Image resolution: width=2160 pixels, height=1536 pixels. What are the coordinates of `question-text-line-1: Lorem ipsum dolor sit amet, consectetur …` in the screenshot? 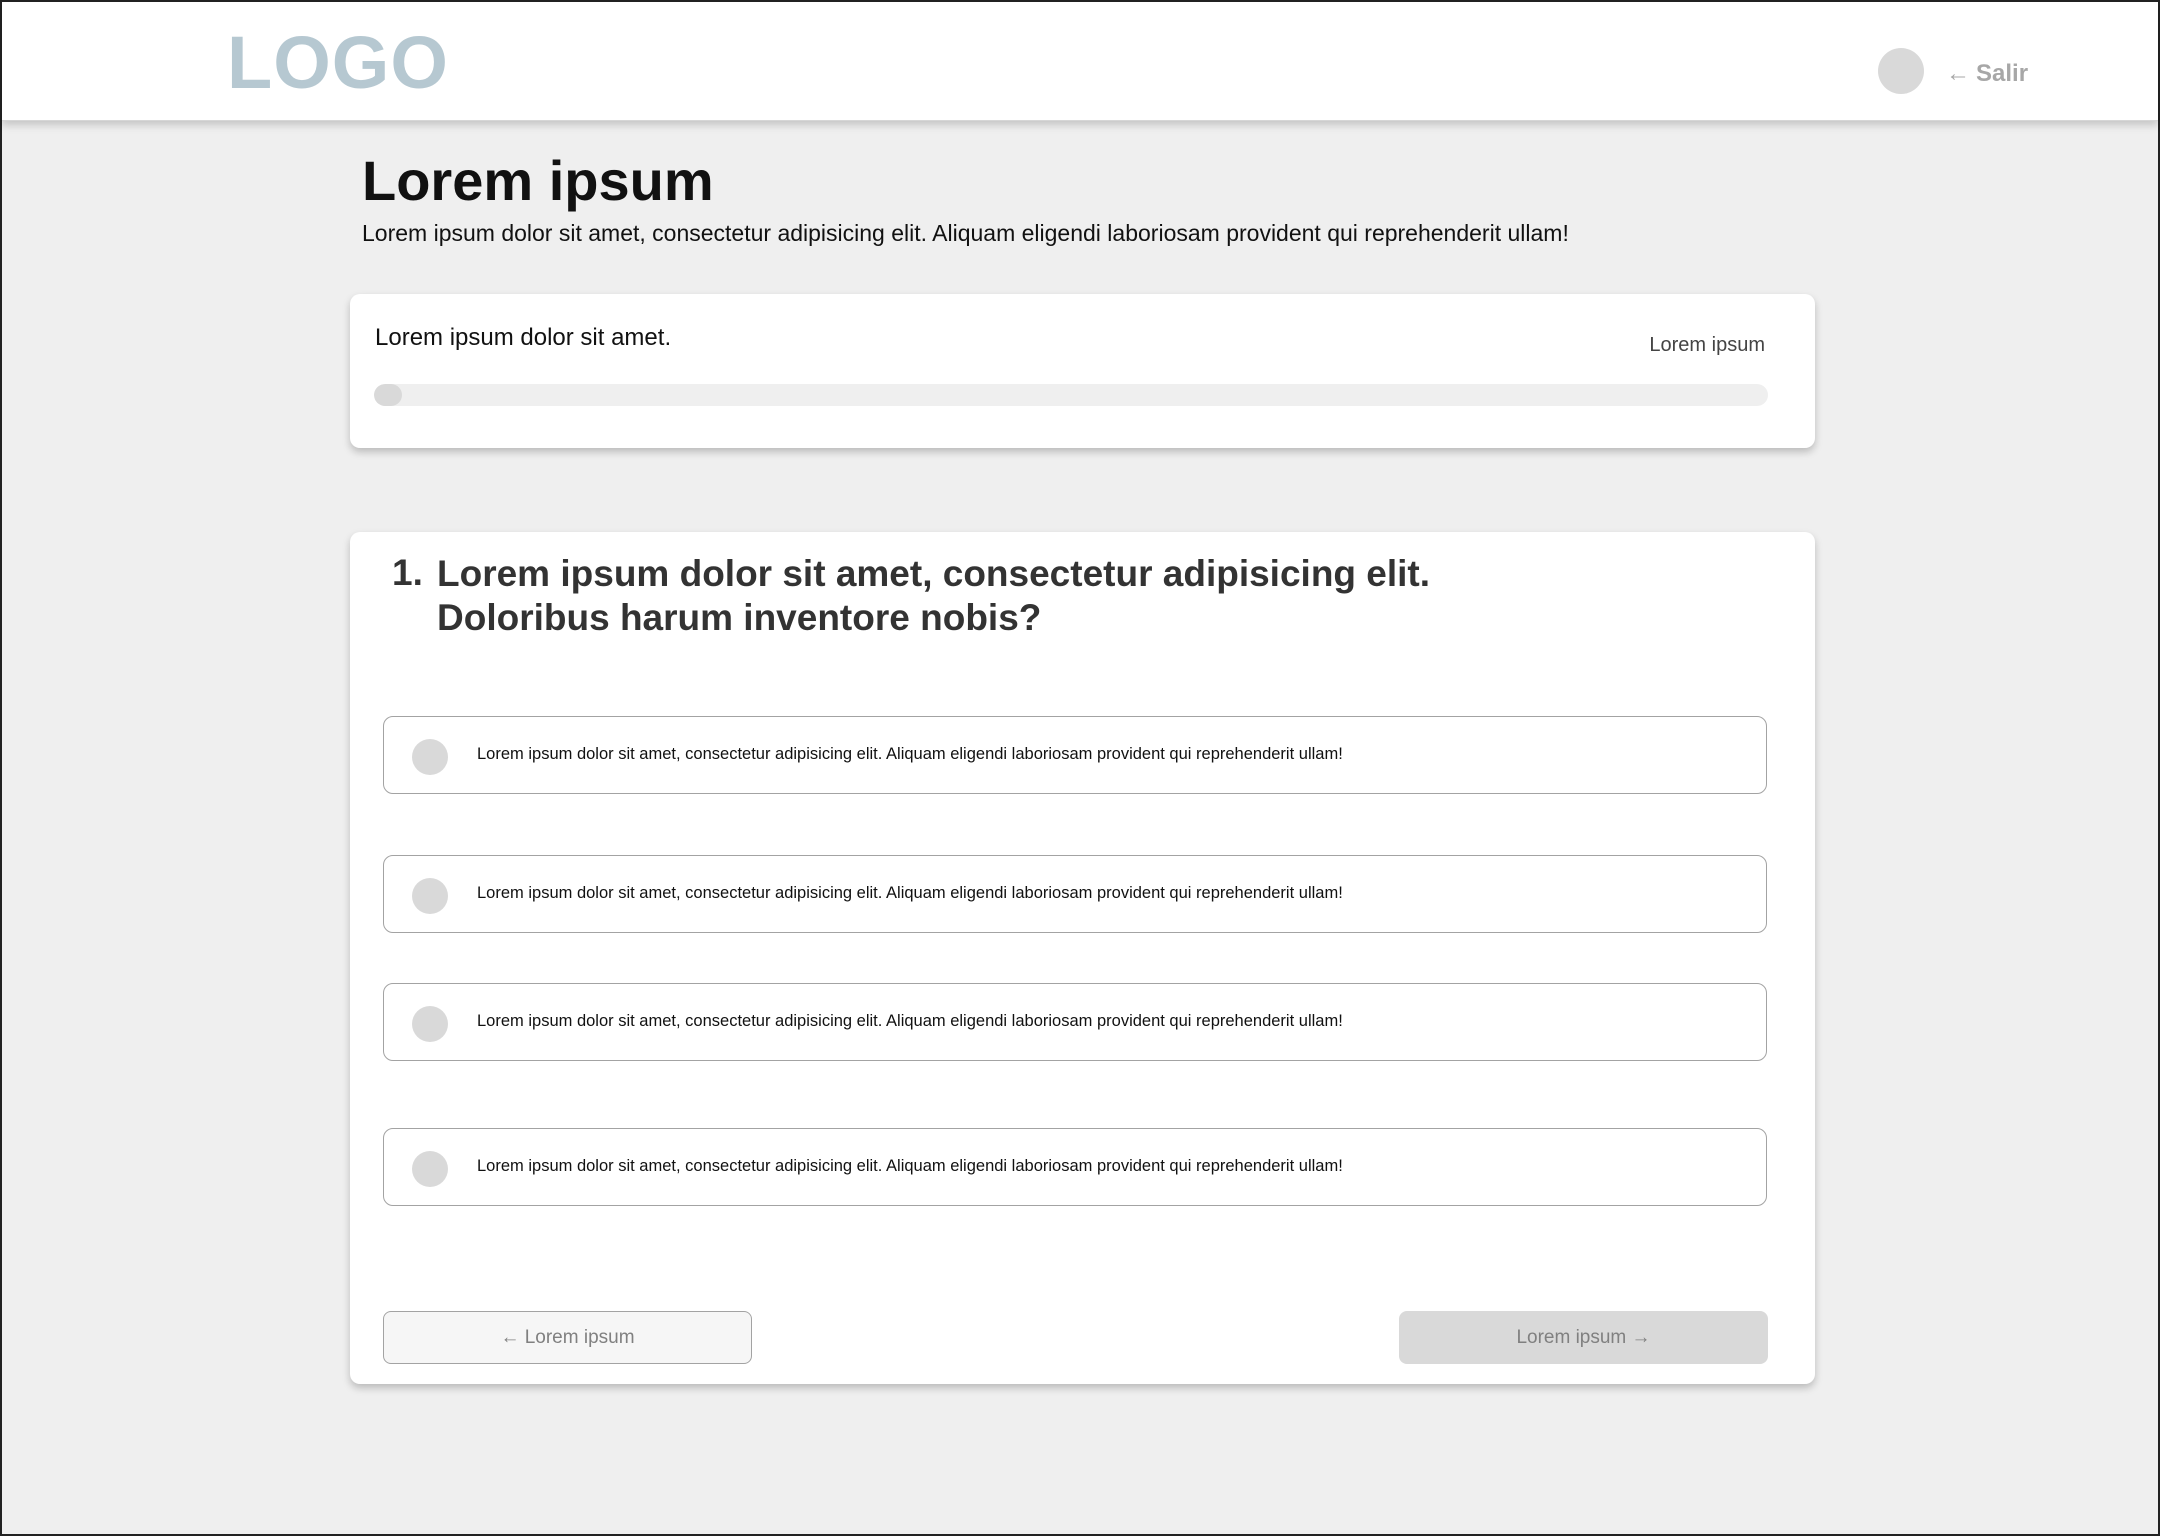 It's located at (934, 573).